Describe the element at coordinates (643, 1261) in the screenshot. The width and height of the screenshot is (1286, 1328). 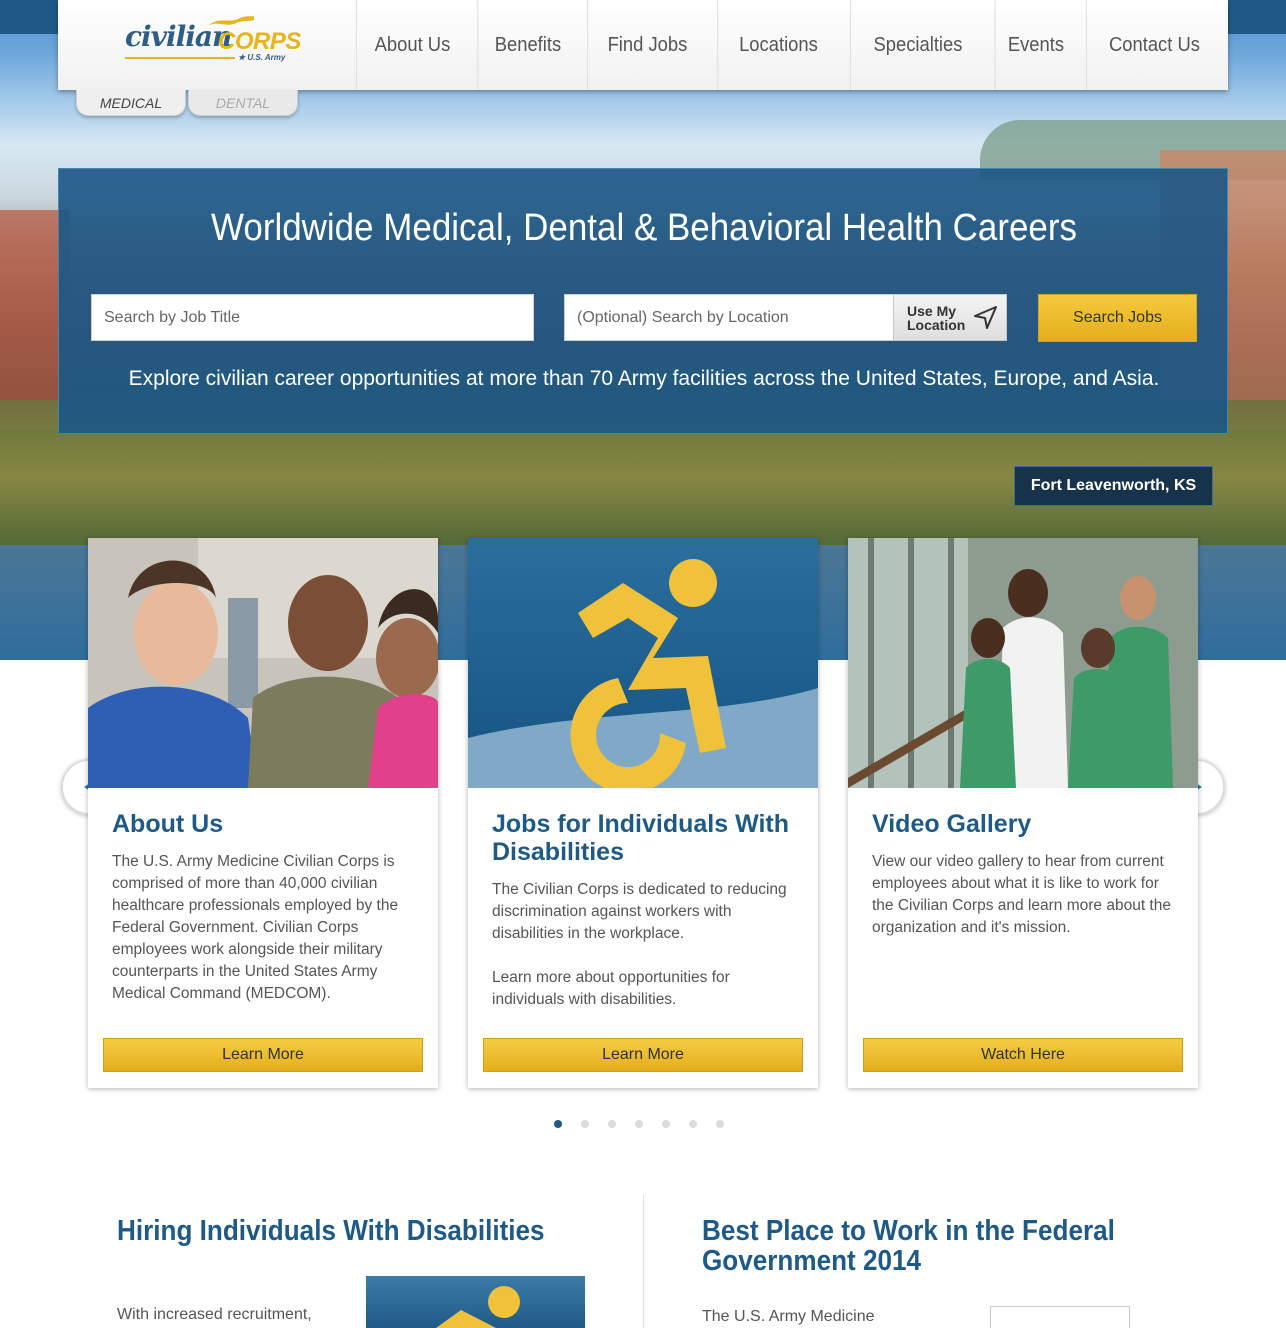
I see `section-divider` at that location.